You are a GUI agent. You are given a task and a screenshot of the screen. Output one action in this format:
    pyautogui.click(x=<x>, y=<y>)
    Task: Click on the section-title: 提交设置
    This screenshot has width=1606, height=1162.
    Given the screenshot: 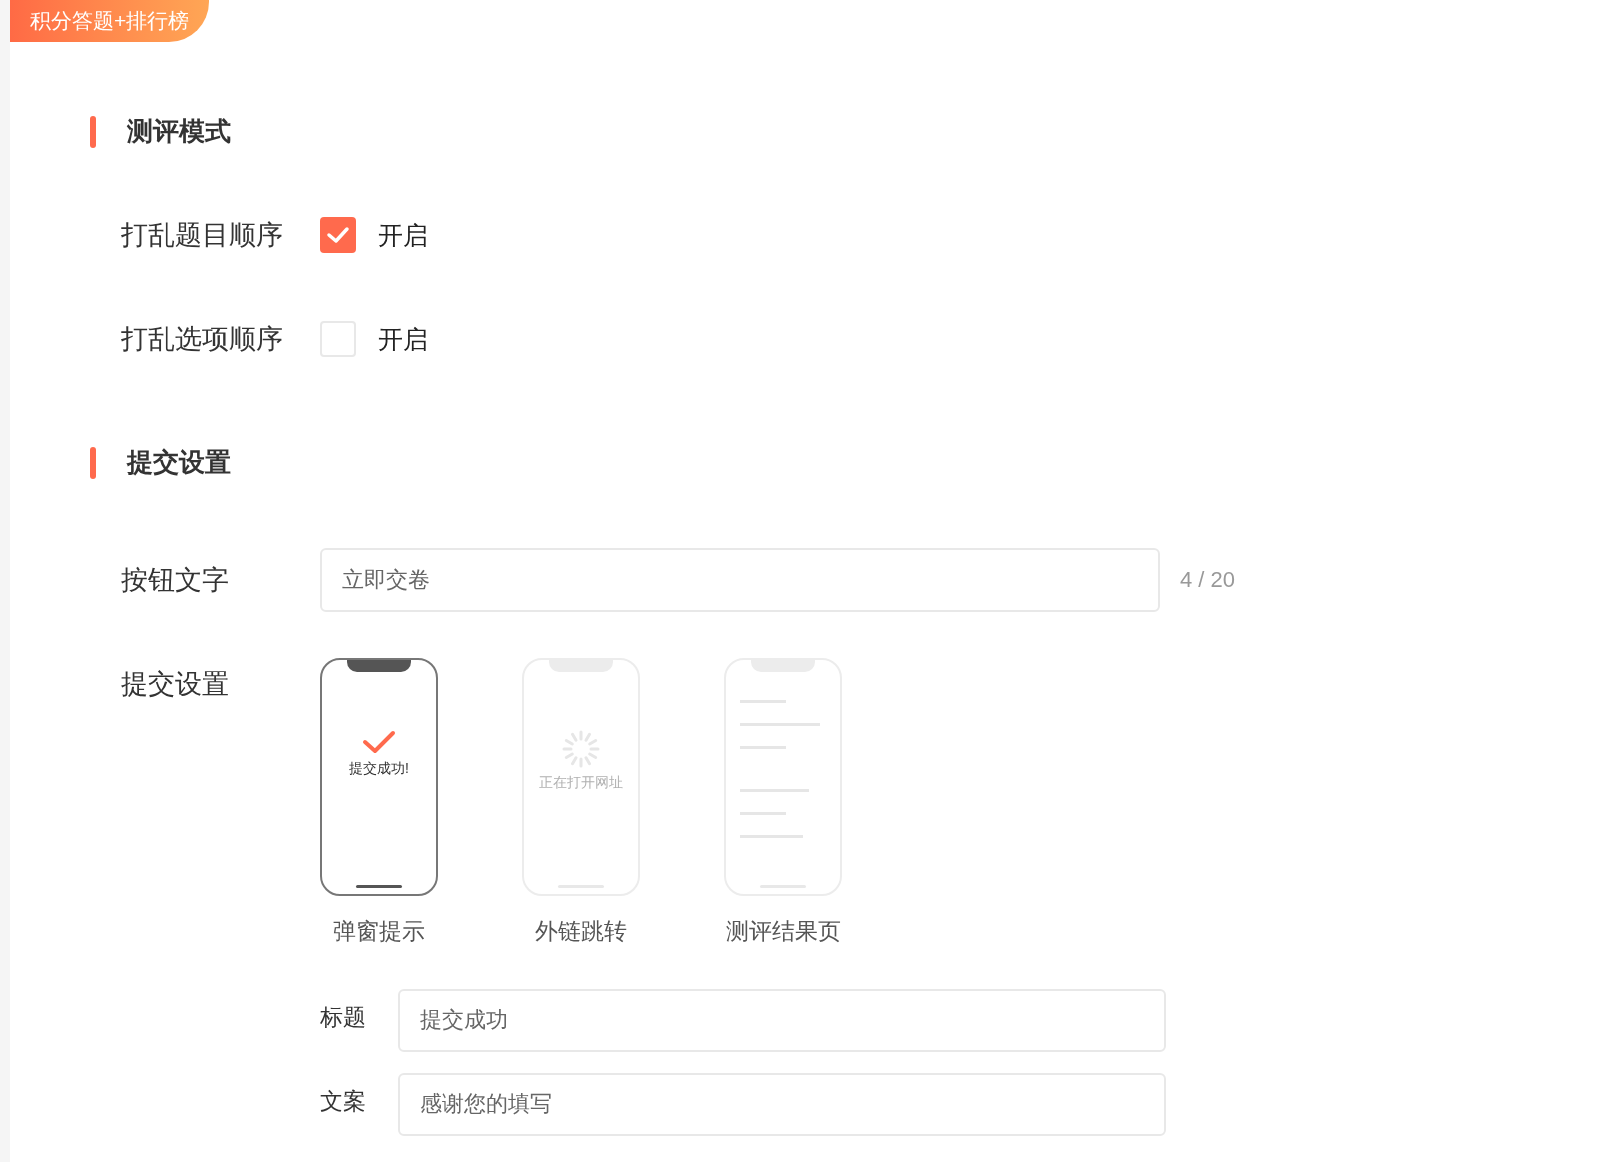 What is the action you would take?
    pyautogui.click(x=179, y=462)
    